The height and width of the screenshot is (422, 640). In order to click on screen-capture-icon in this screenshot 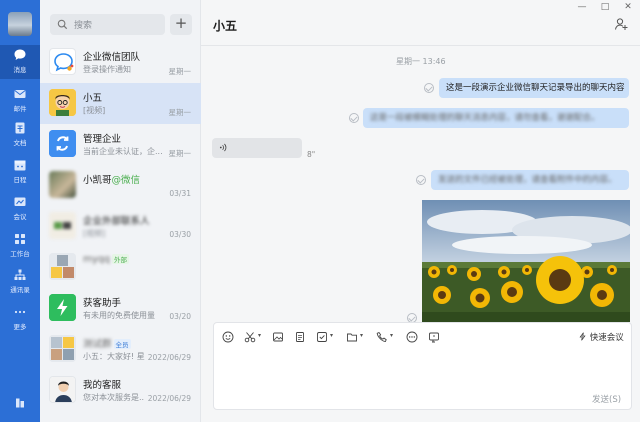, I will do `click(434, 337)`.